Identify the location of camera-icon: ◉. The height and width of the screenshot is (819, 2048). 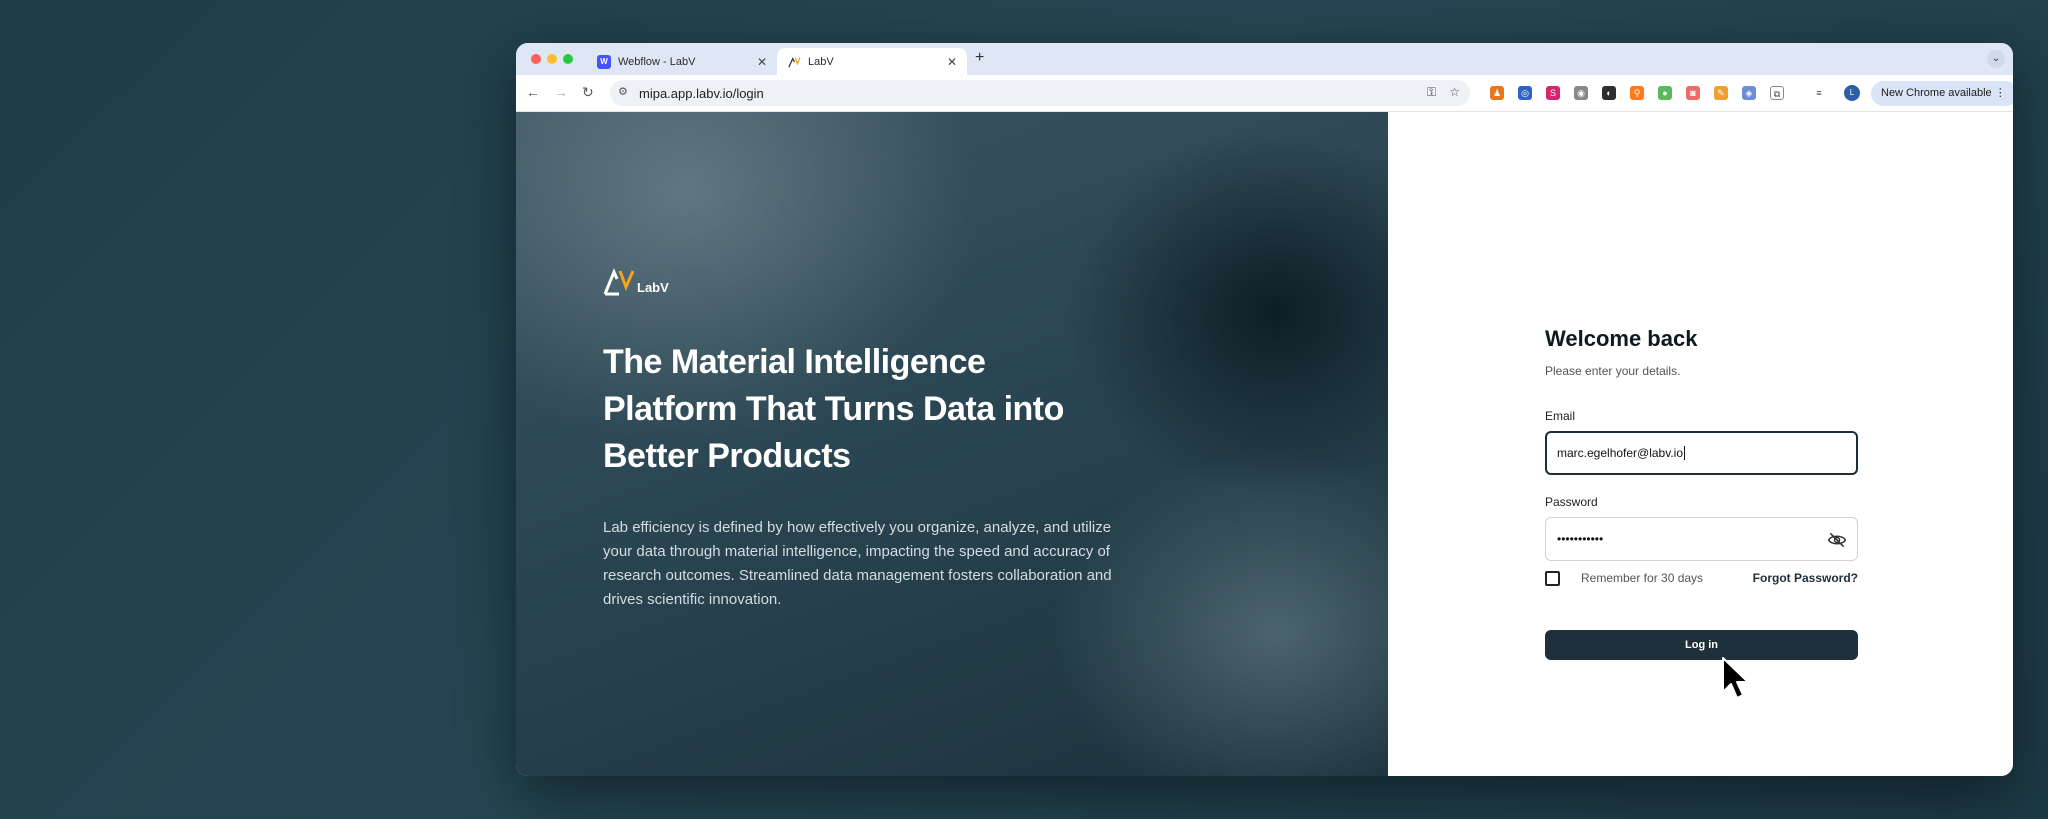
(1581, 93).